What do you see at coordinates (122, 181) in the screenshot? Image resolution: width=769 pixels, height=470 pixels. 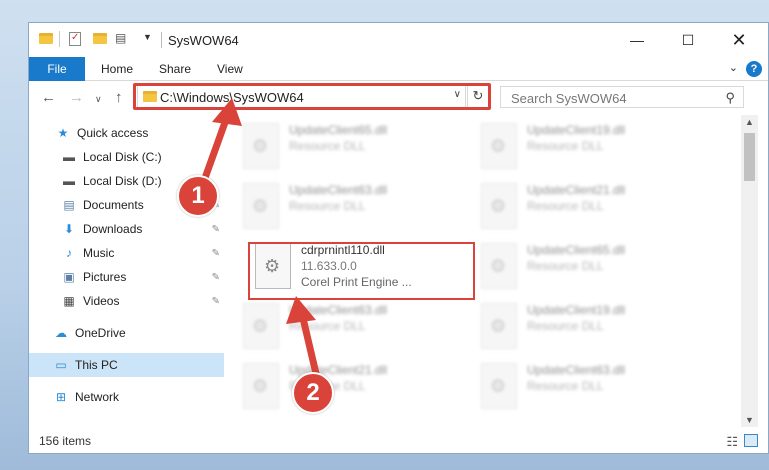 I see `nav-label: Local Disk (D:)` at bounding box center [122, 181].